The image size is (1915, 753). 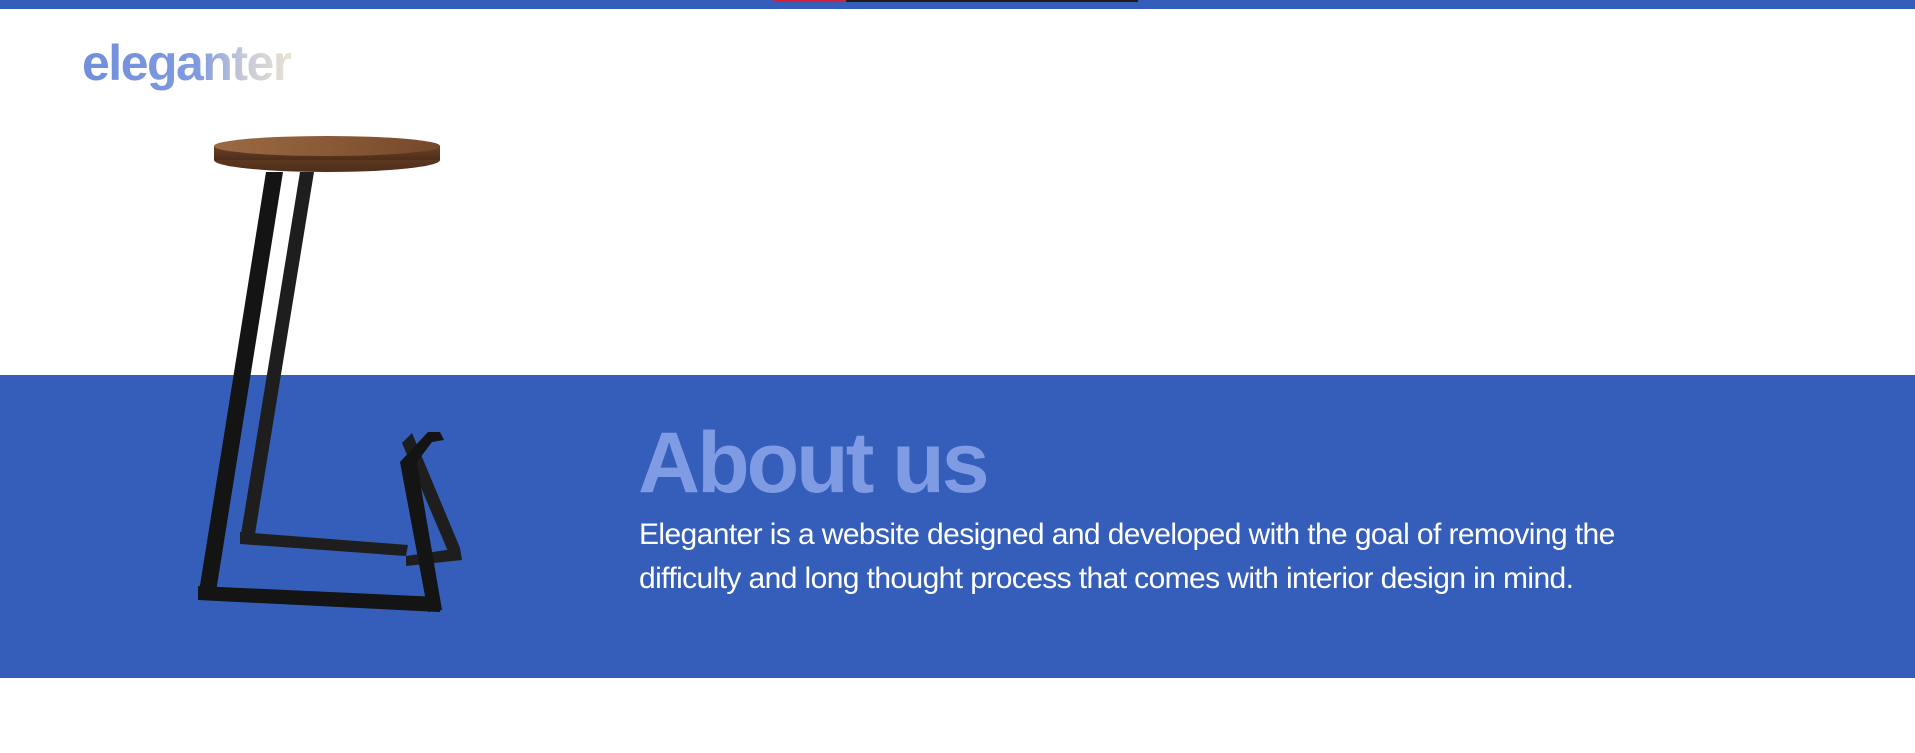 I want to click on about-heading: About us, so click(x=814, y=463).